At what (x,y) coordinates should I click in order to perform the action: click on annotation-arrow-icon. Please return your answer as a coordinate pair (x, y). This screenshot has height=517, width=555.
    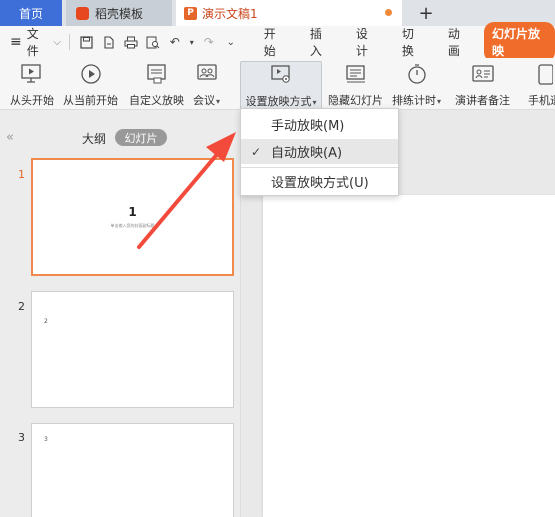
    Looking at the image, I should click on (186, 190).